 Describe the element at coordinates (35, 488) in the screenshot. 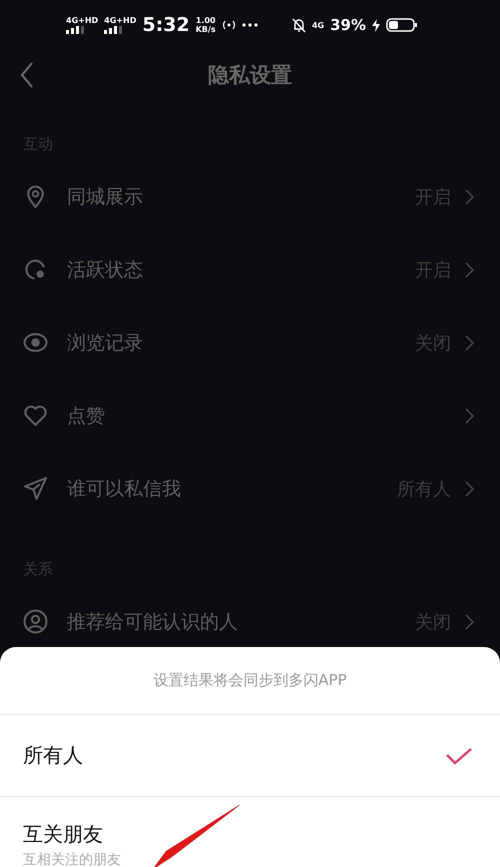

I see `send-icon` at that location.